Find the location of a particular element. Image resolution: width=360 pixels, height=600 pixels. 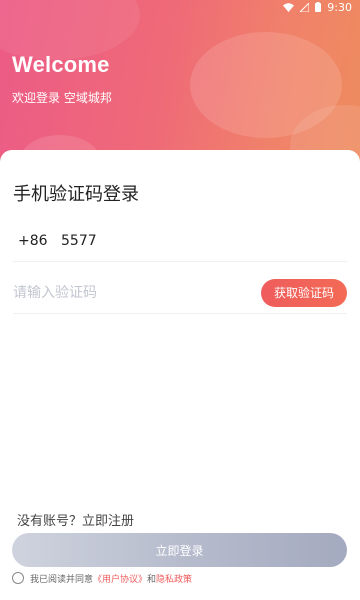

login-button: 立即登录 is located at coordinates (179, 550).